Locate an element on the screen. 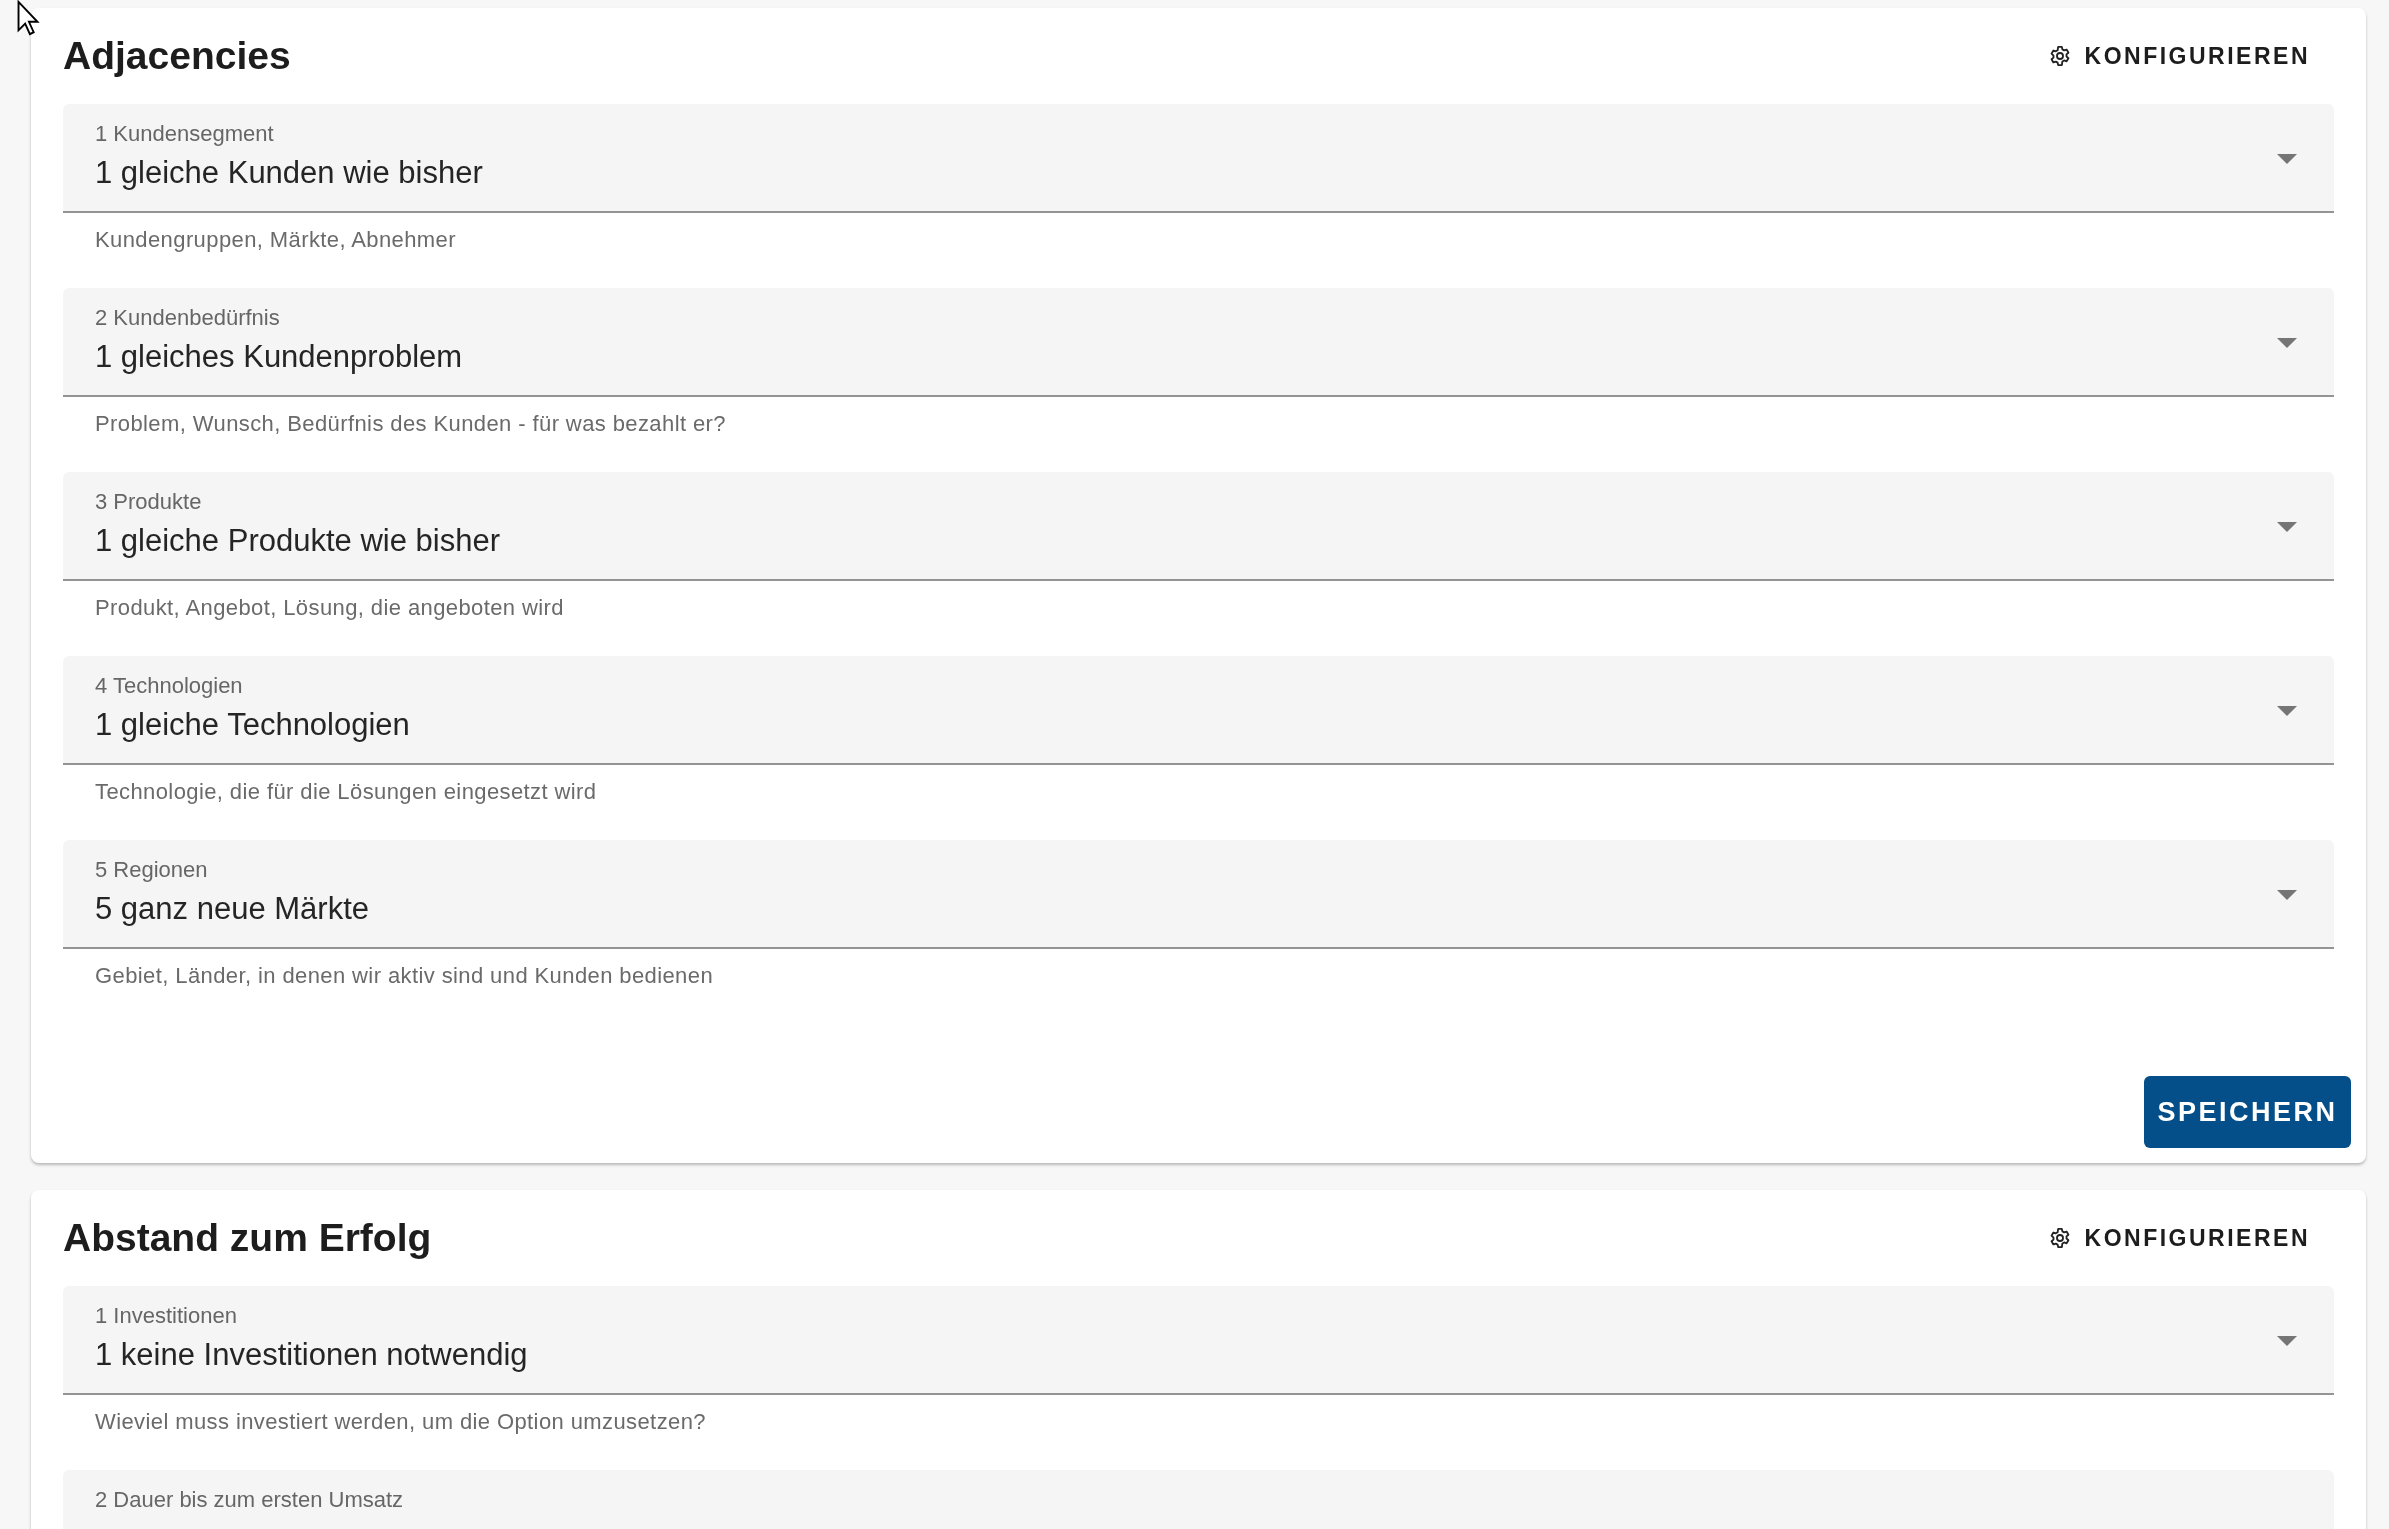 This screenshot has height=1529, width=2389. select-field: 3 Produkte 1 gleiche Produkte wie bisher is located at coordinates (1198, 526).